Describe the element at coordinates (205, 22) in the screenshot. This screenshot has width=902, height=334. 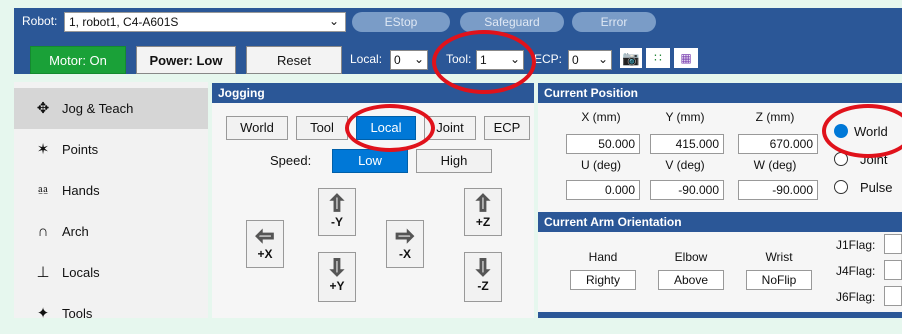
I see `robot-select: 1, robot1, C4-A601S ⌄` at that location.